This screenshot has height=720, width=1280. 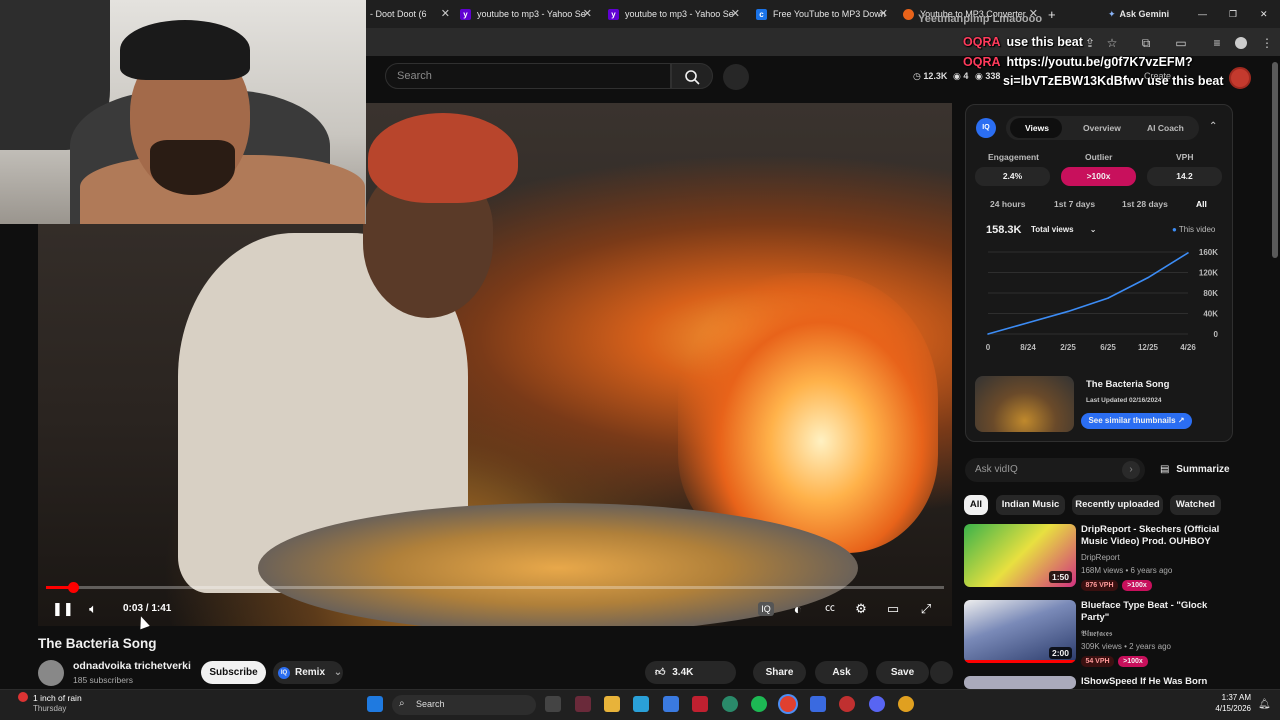 What do you see at coordinates (1265, 14) in the screenshot?
I see `close-window-icon: ✕` at bounding box center [1265, 14].